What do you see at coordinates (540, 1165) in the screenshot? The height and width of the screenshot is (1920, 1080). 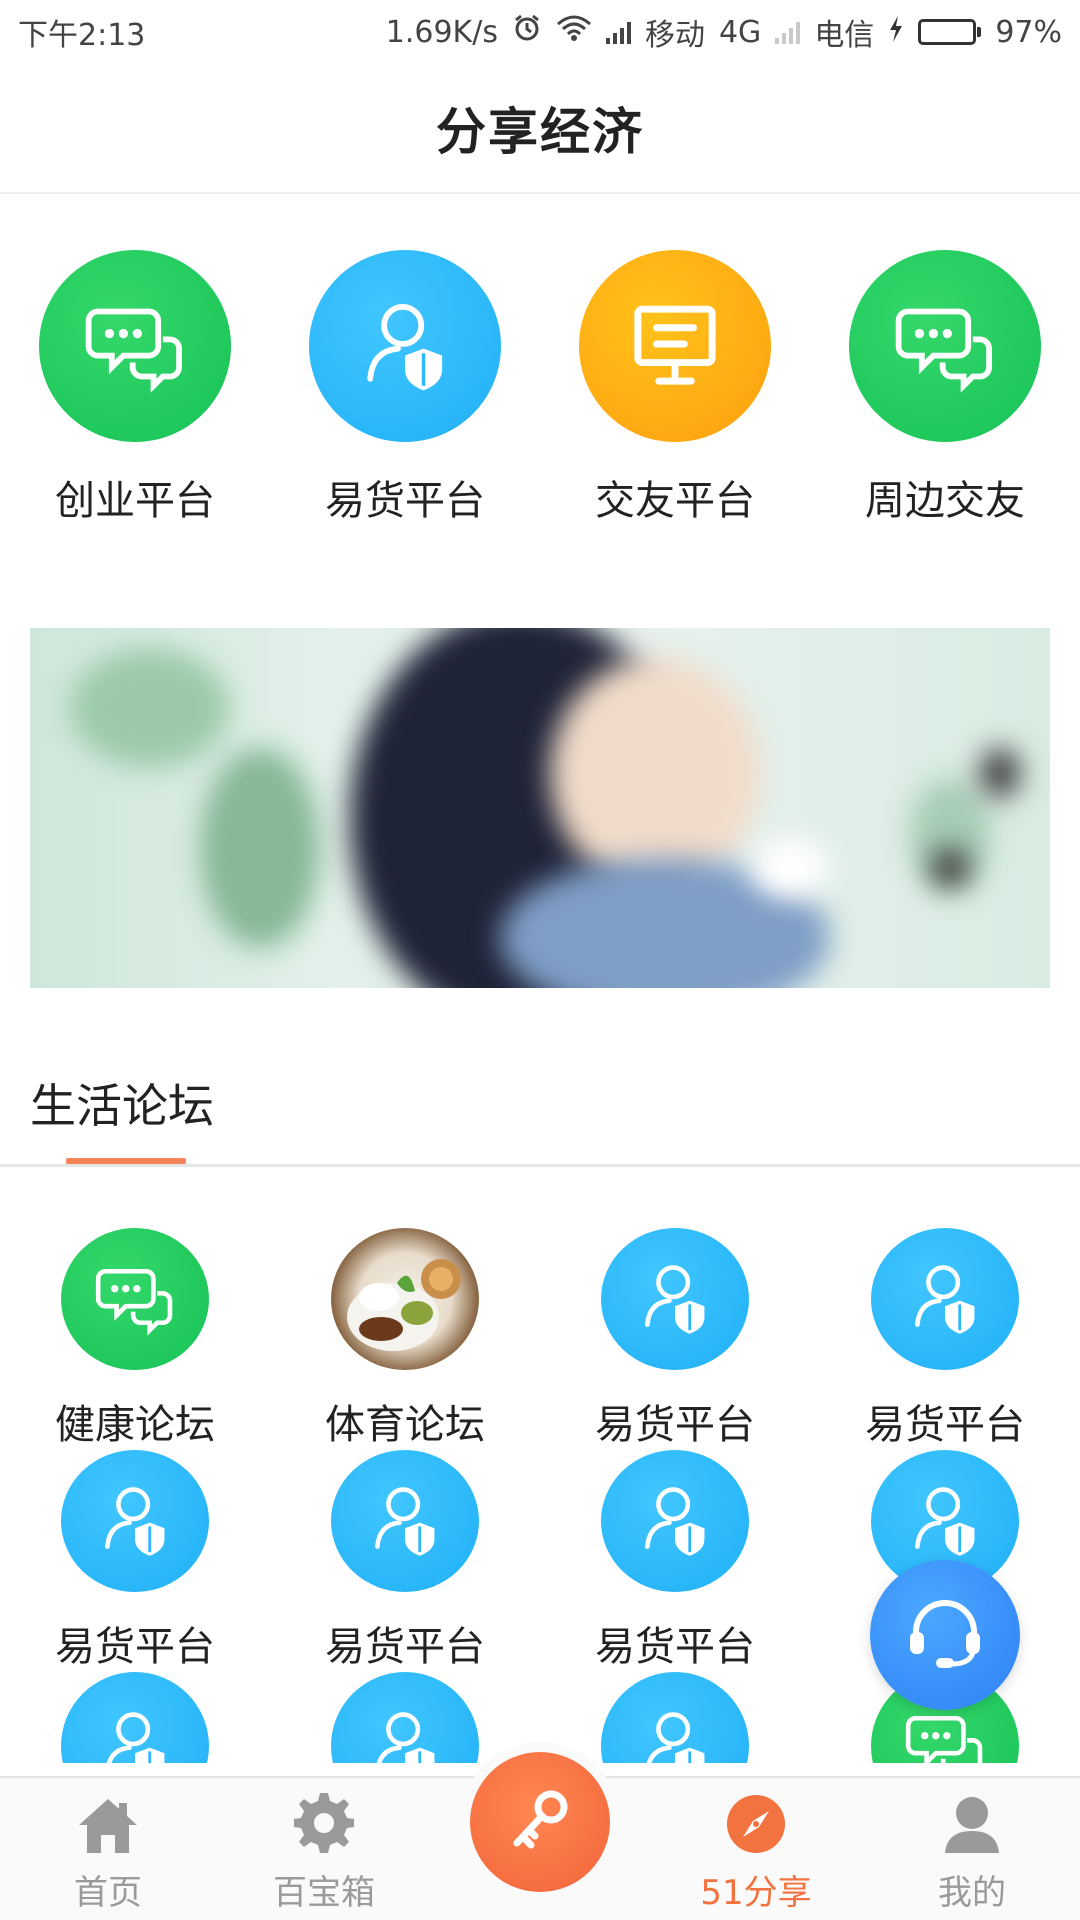 I see `section-divider` at bounding box center [540, 1165].